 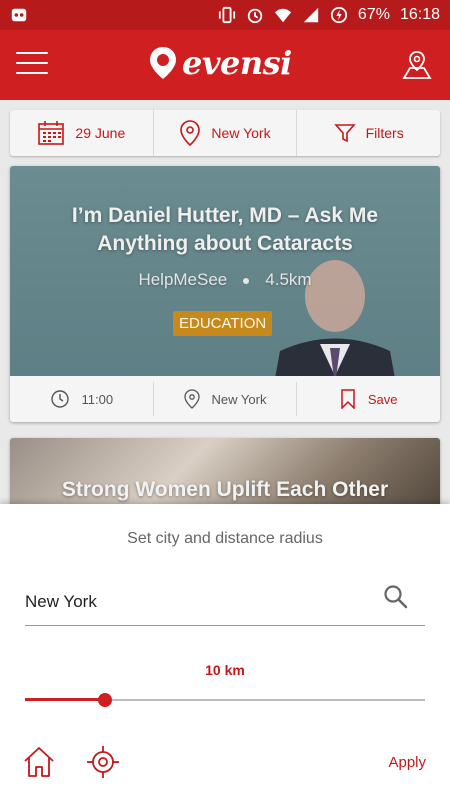 I want to click on event-location-label: New York, so click(x=239, y=399).